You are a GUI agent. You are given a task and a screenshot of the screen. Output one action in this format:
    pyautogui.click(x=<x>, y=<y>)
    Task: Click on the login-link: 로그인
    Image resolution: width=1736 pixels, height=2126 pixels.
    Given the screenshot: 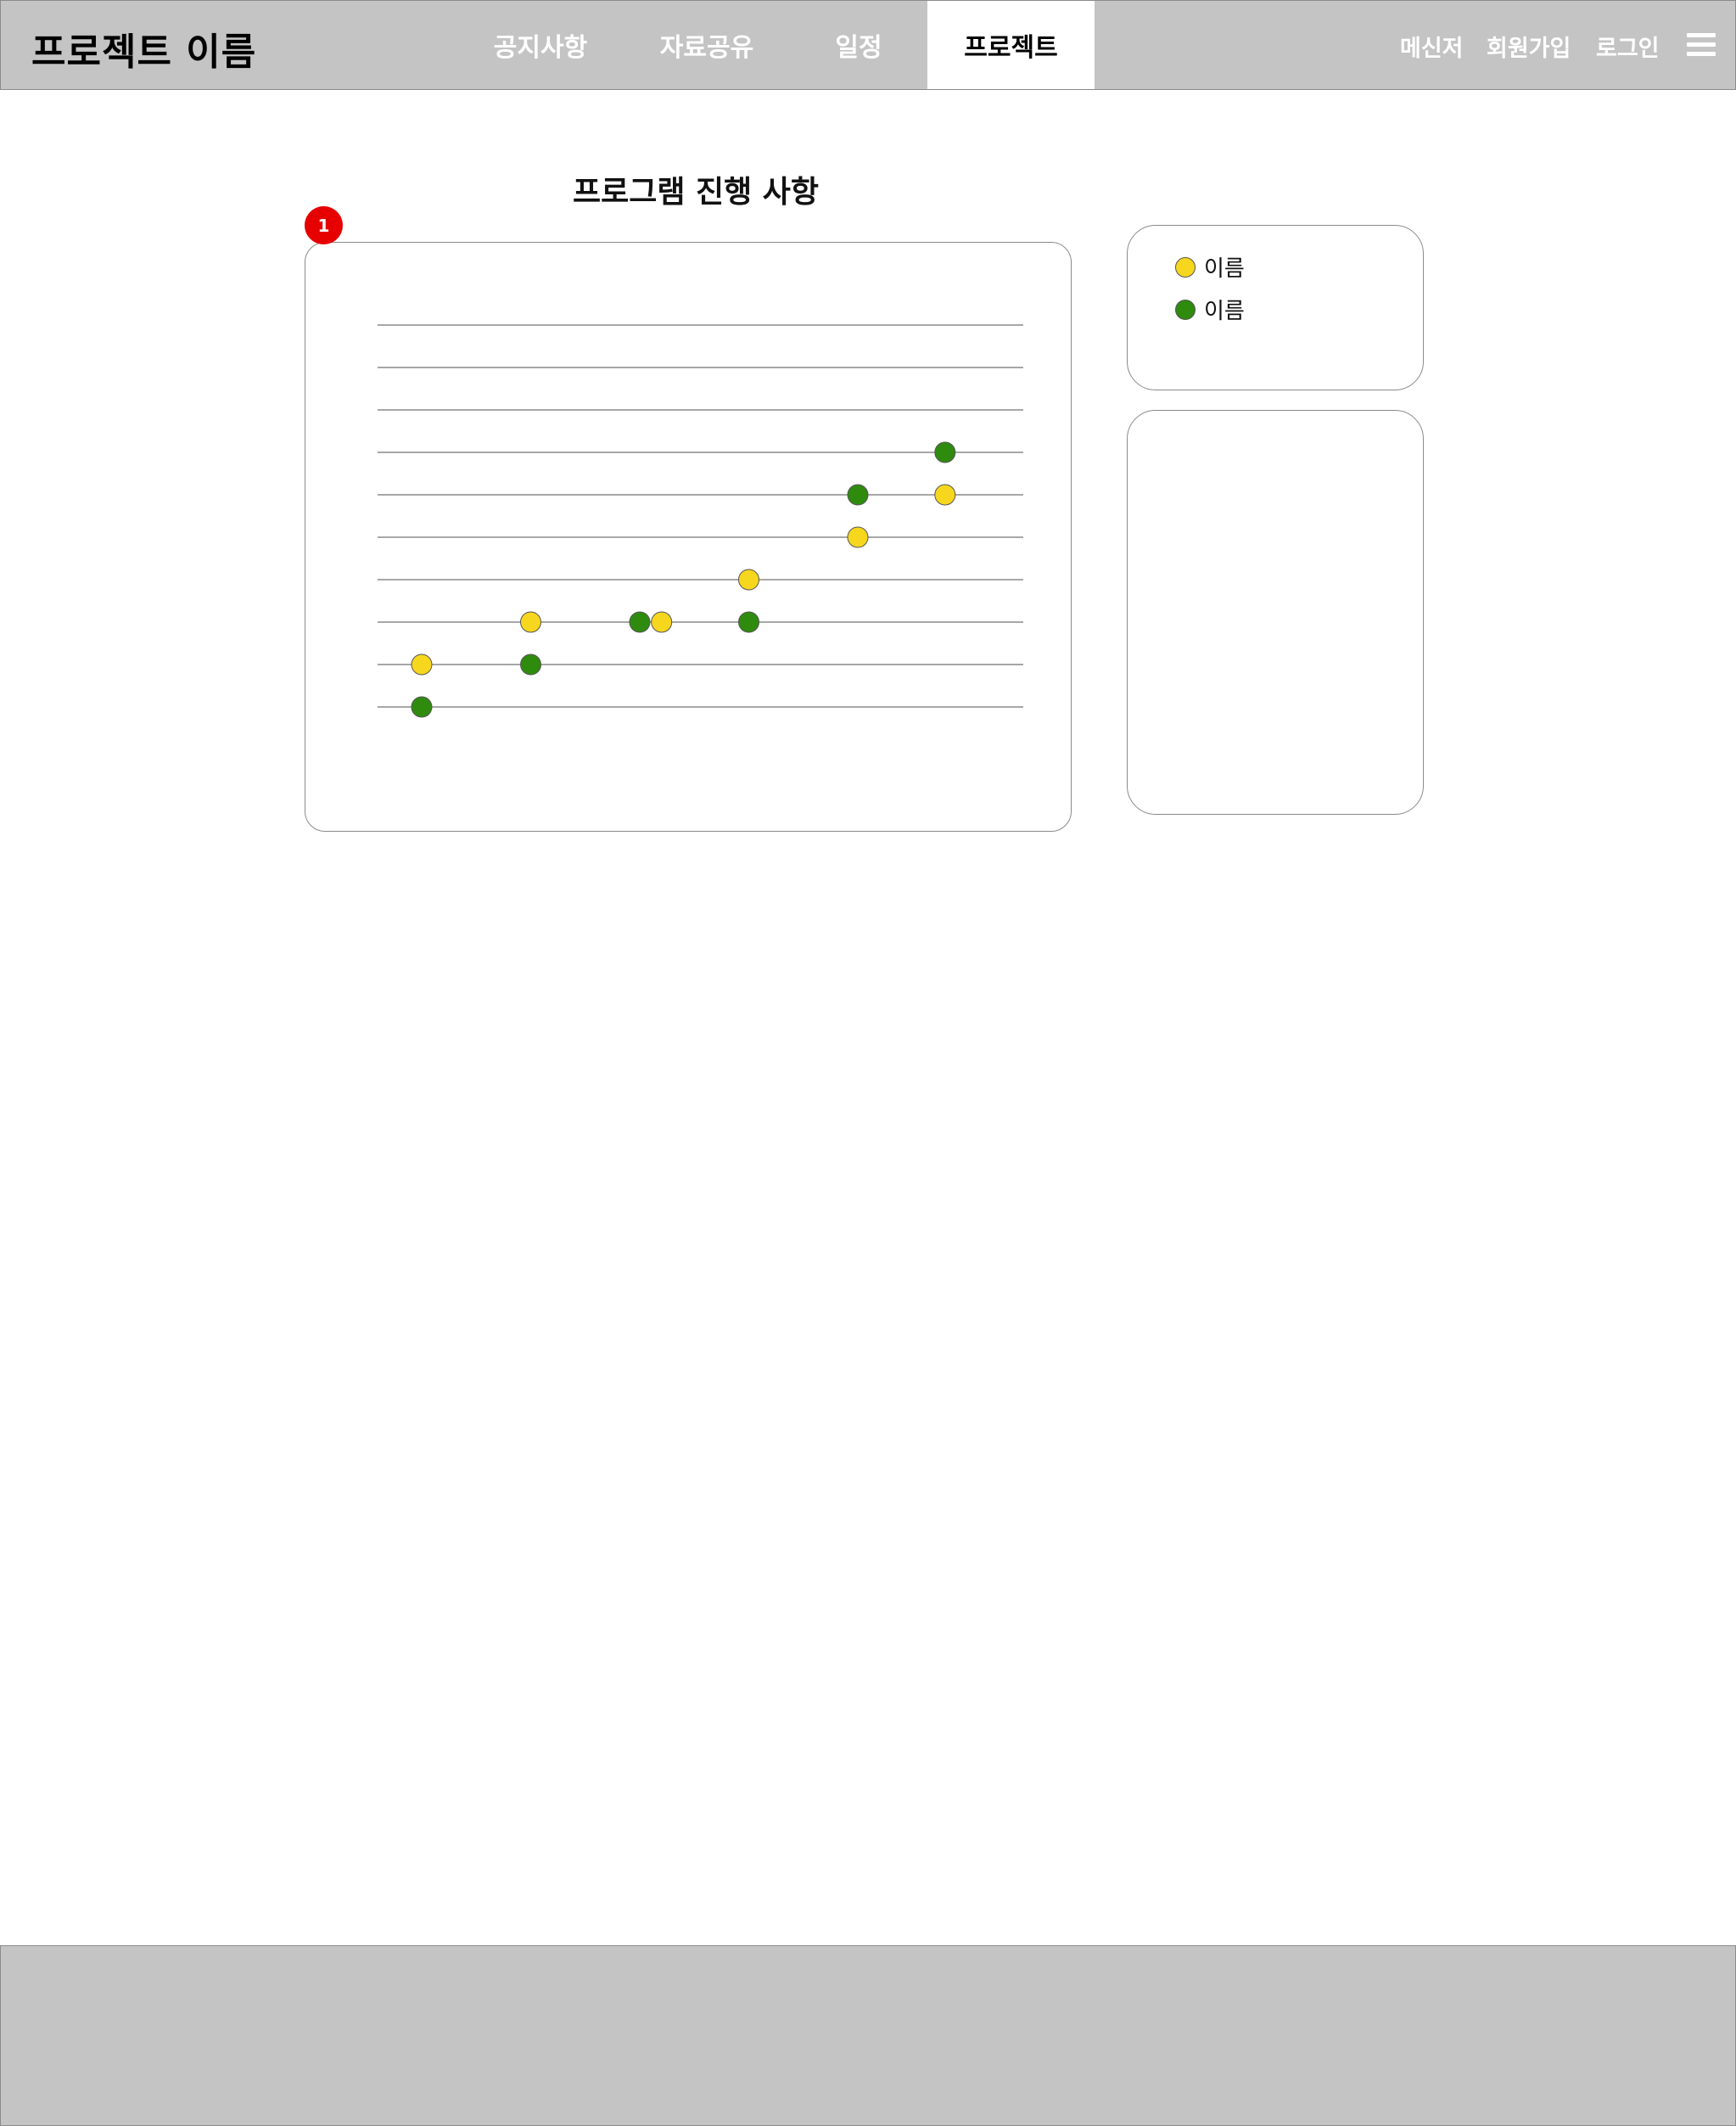 What is the action you would take?
    pyautogui.click(x=1628, y=46)
    